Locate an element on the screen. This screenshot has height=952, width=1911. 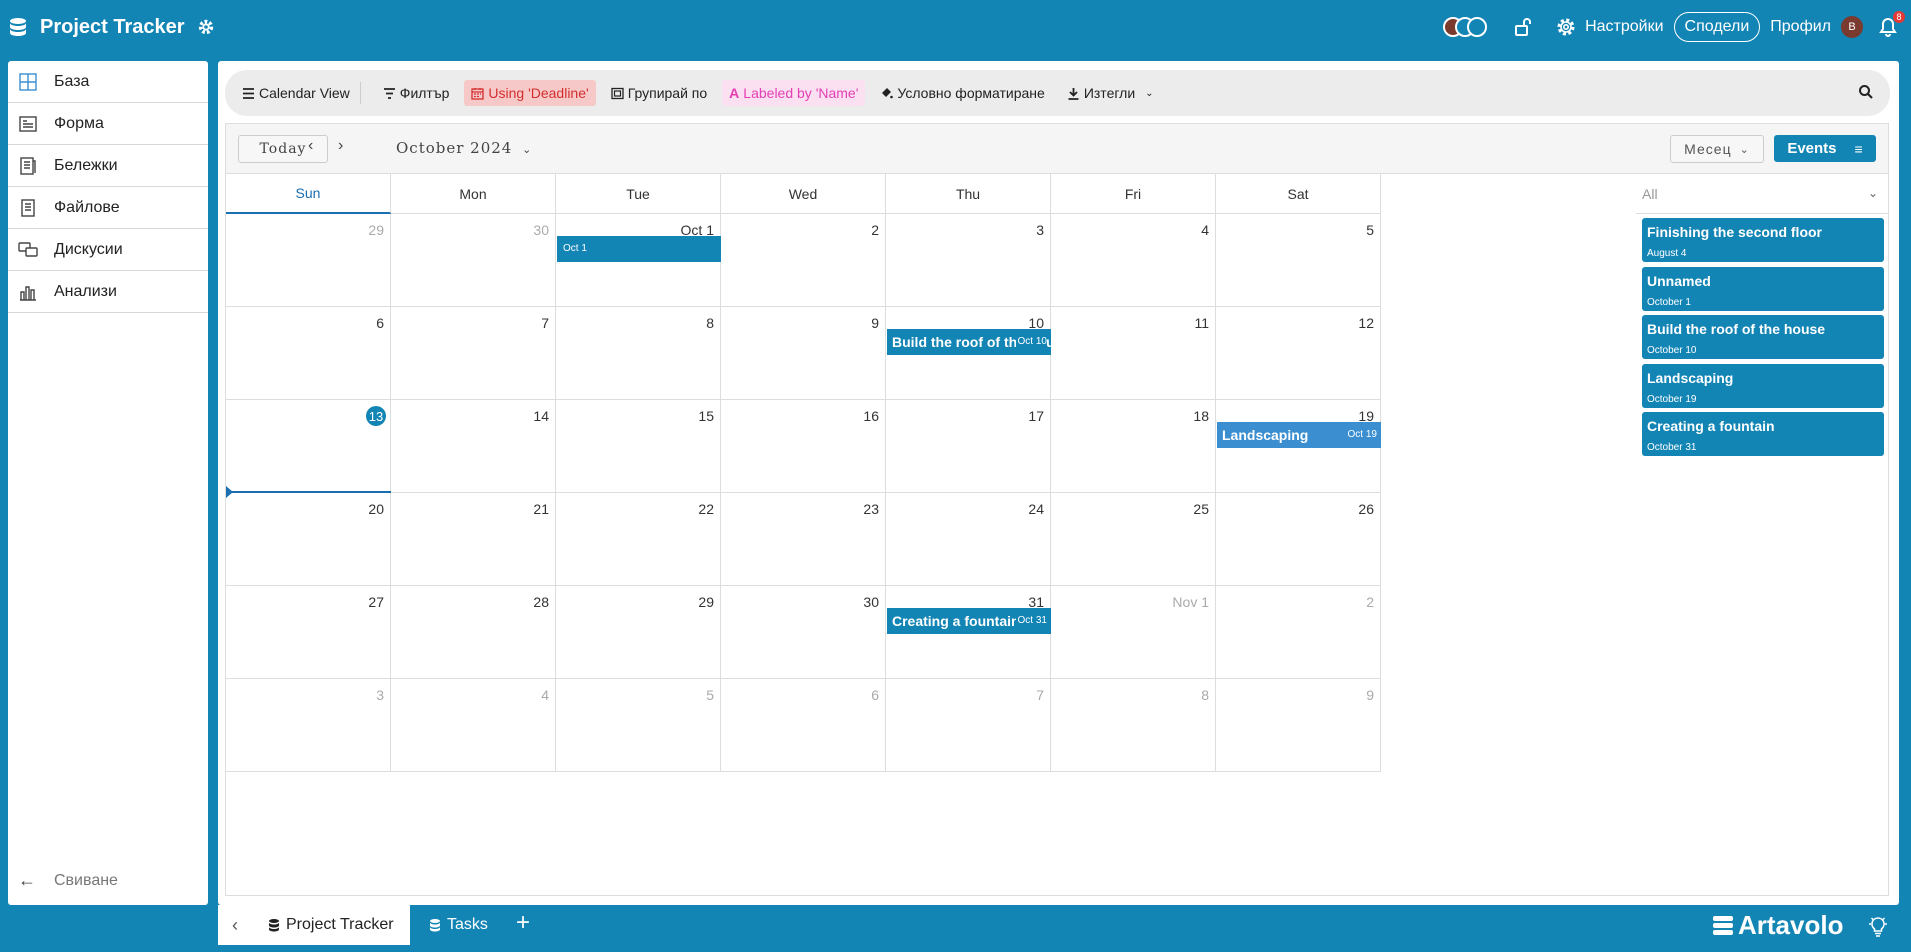
group-by-button: Групирай по is located at coordinates (659, 93).